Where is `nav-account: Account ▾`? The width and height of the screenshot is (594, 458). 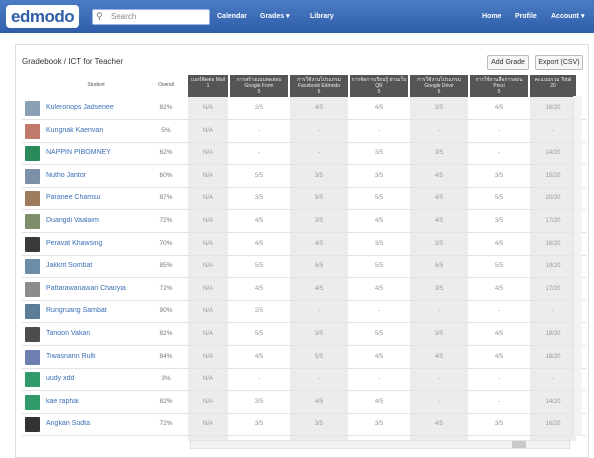 nav-account: Account ▾ is located at coordinates (567, 17).